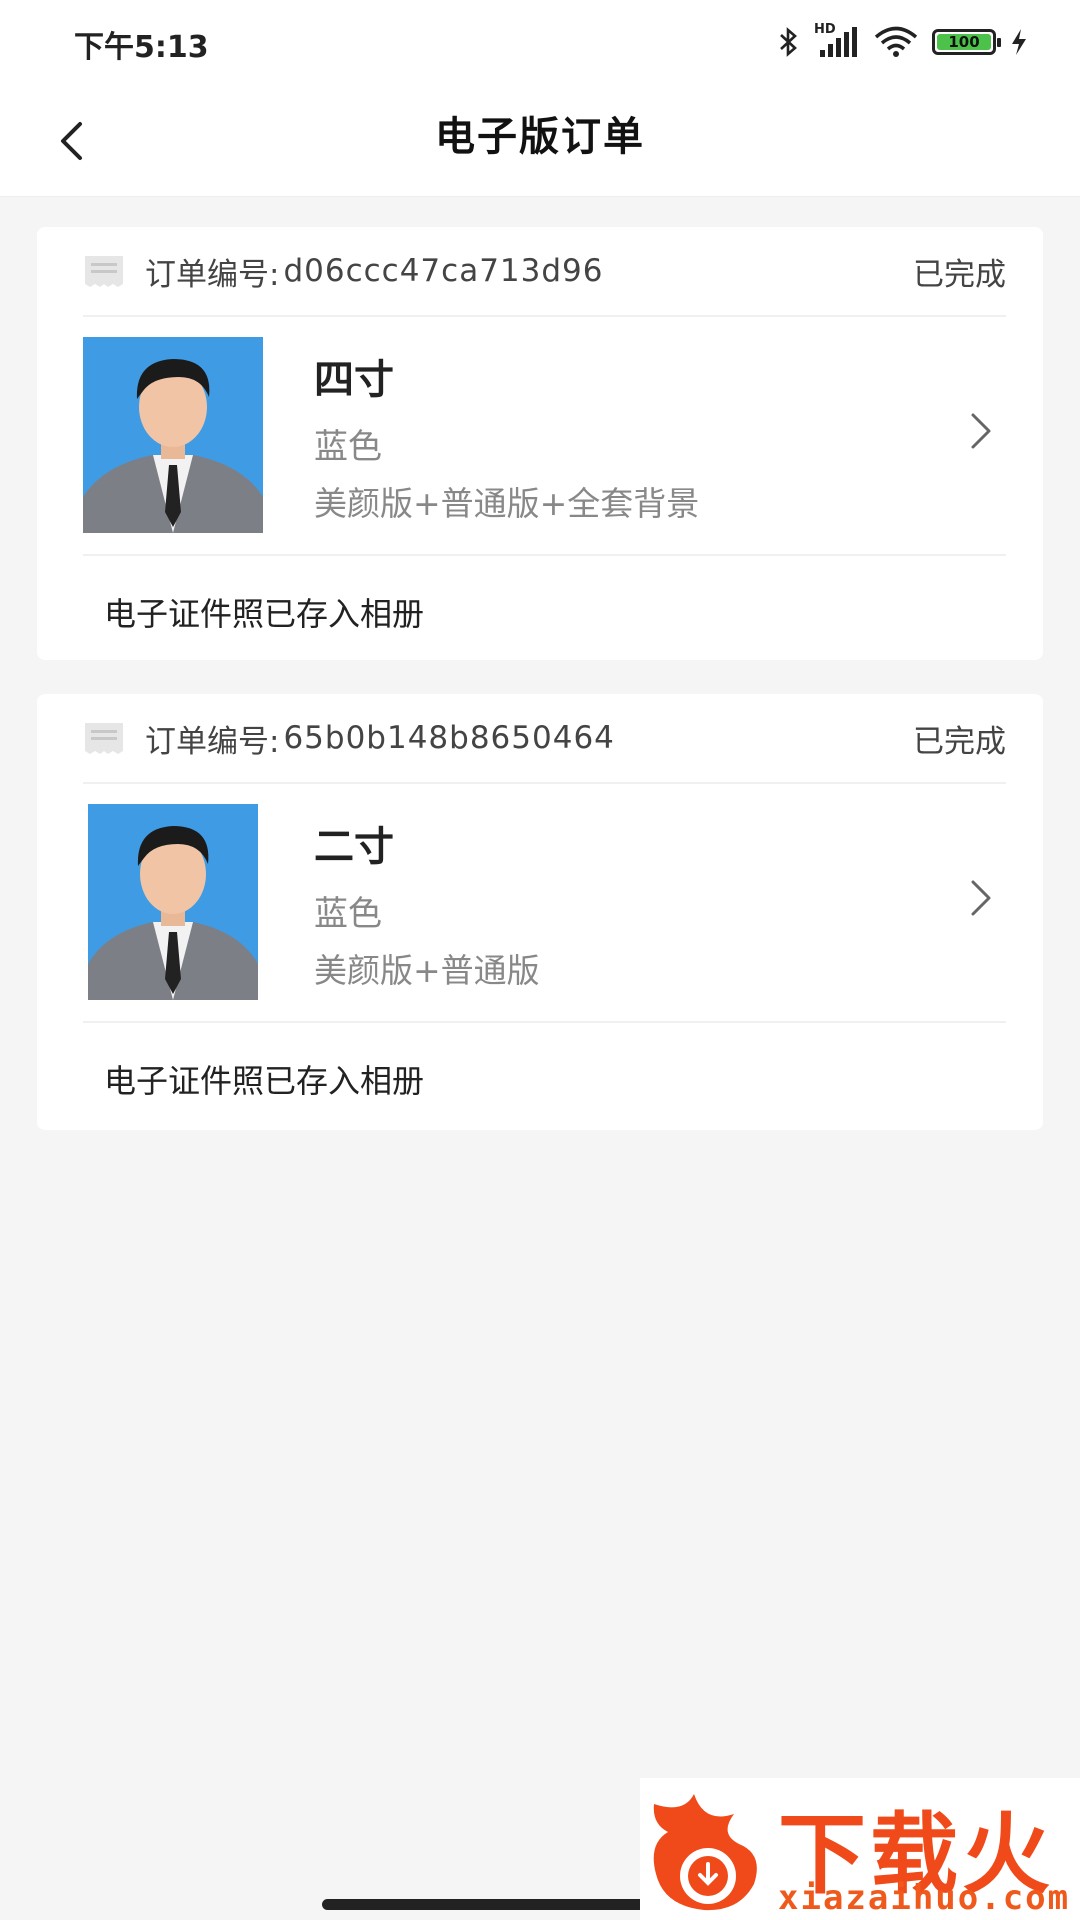 The height and width of the screenshot is (1920, 1080). What do you see at coordinates (449, 738) in the screenshot?
I see `order-number: 65b0b148b8650464` at bounding box center [449, 738].